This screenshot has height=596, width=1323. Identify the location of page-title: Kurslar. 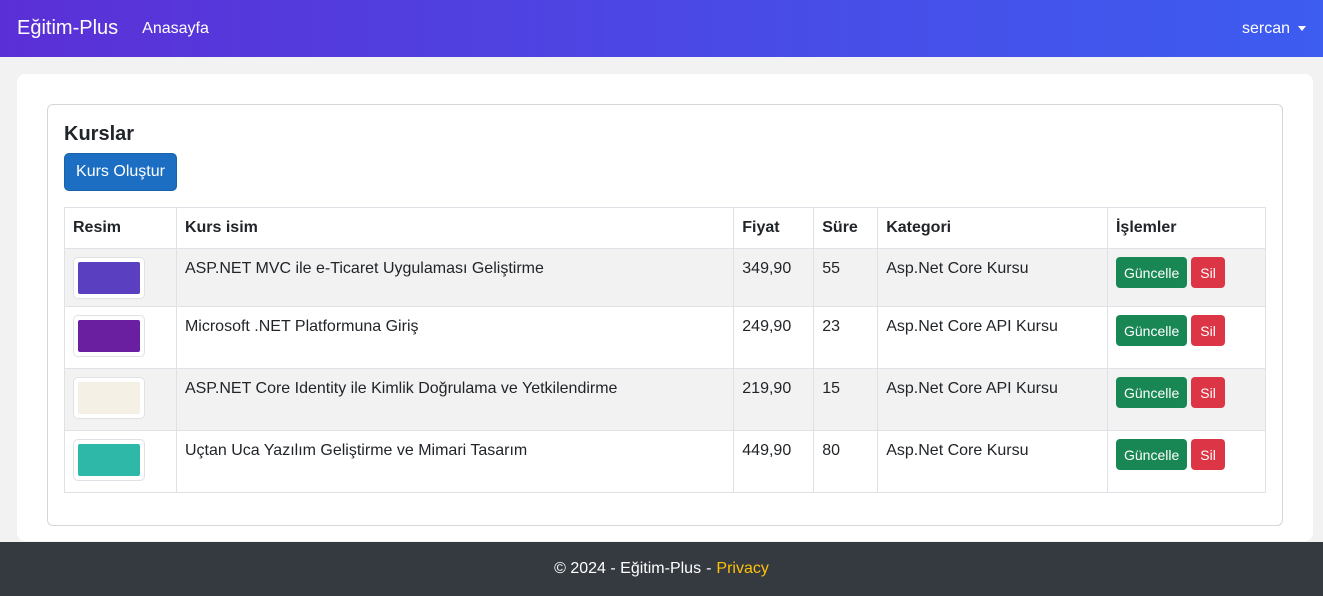
(99, 134).